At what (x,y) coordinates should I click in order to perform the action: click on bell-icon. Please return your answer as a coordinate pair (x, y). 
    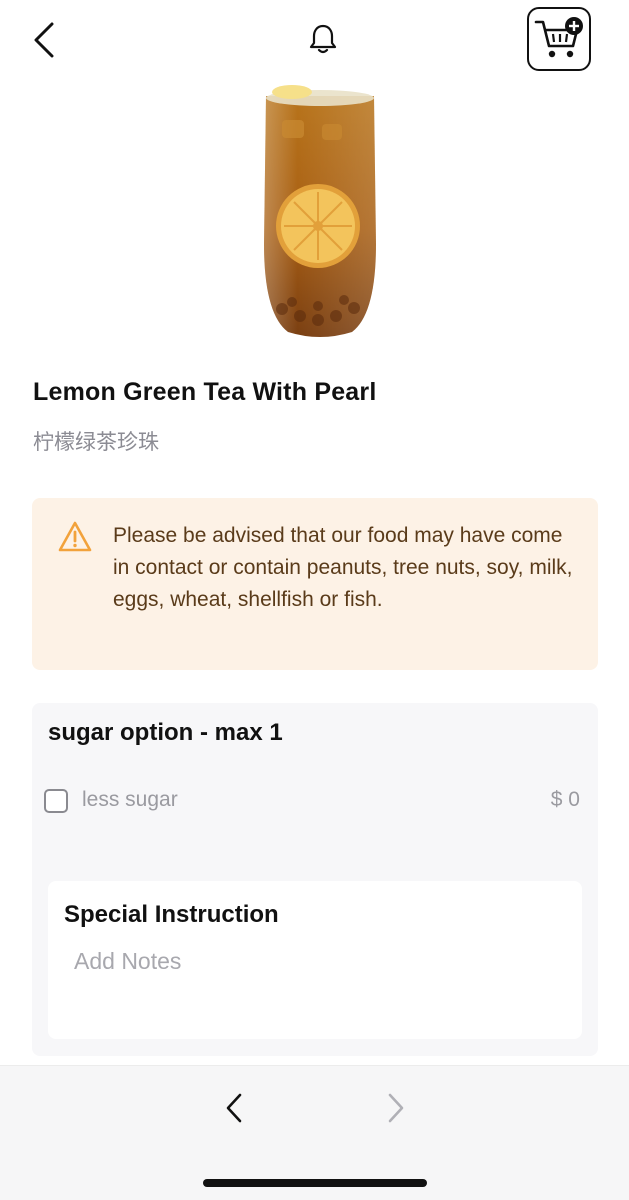
    Looking at the image, I should click on (323, 39).